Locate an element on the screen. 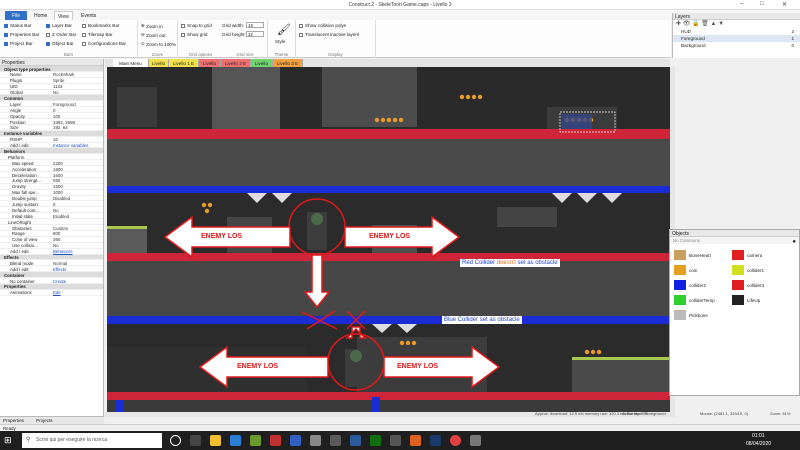 The image size is (800, 450). object-name: BoneHeart is located at coordinates (700, 255).